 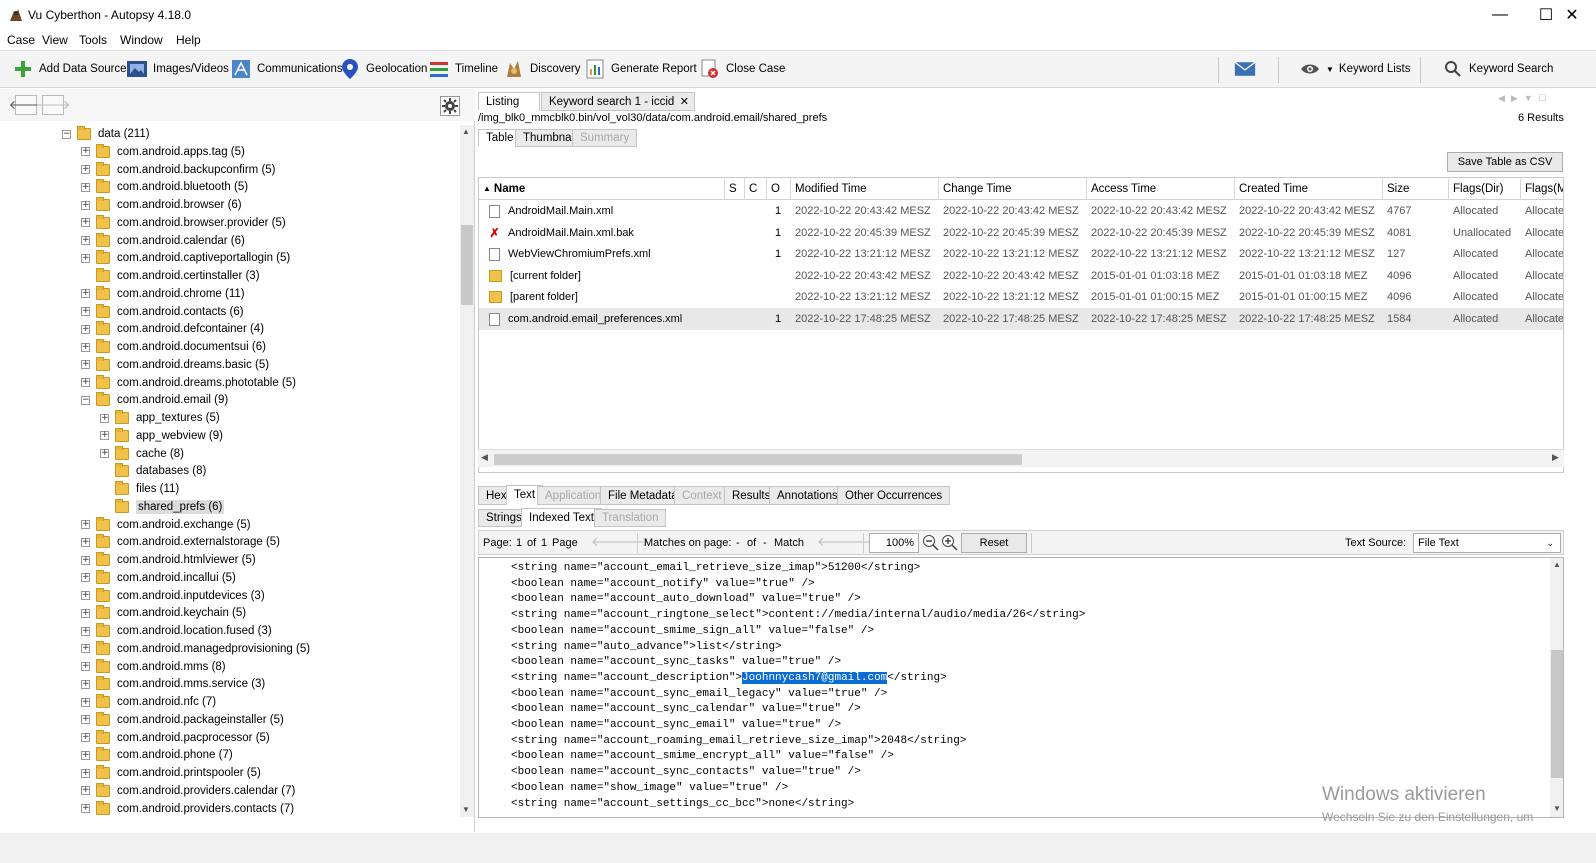 What do you see at coordinates (69, 69) in the screenshot?
I see `add-data-source-button: Add Data Source` at bounding box center [69, 69].